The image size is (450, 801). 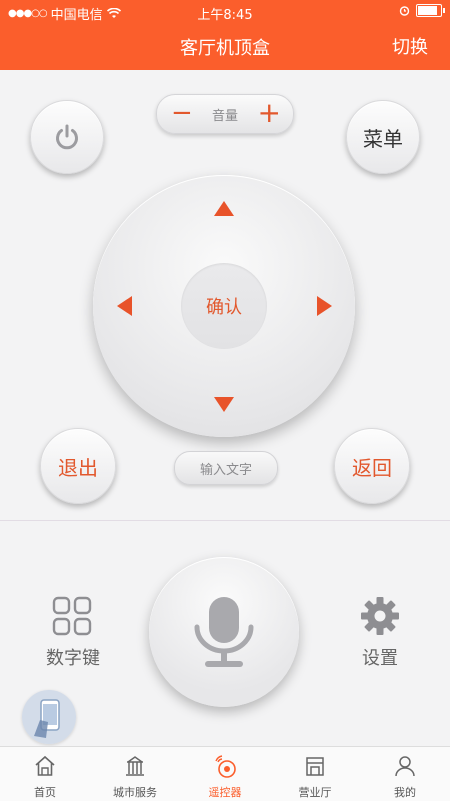 I want to click on remote-icon, so click(x=225, y=766).